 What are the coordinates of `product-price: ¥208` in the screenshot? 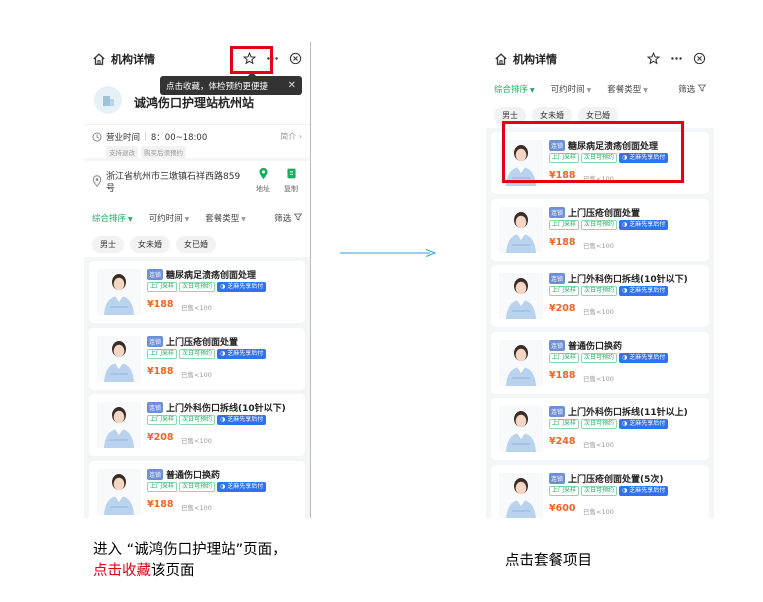 It's located at (160, 437).